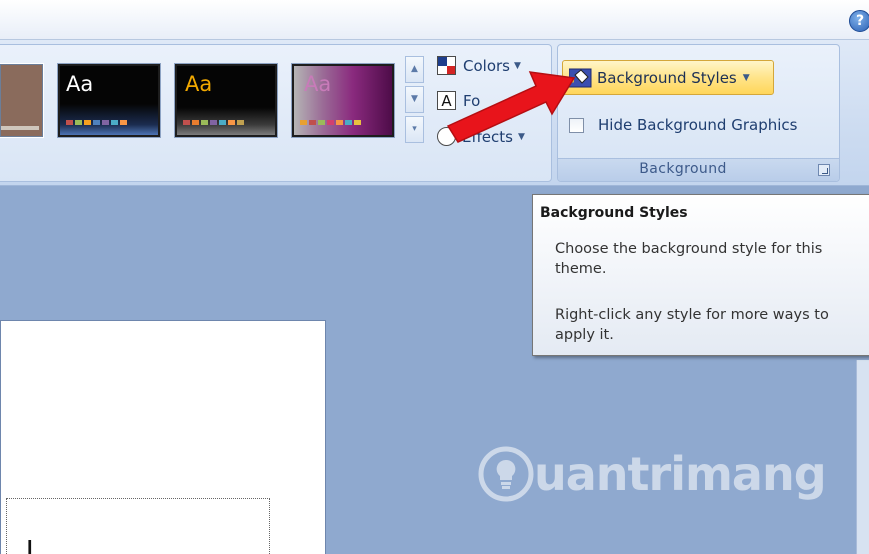 This screenshot has height=554, width=869. Describe the element at coordinates (343, 100) in the screenshot. I see `theme-thumbnail-3: Aa` at that location.